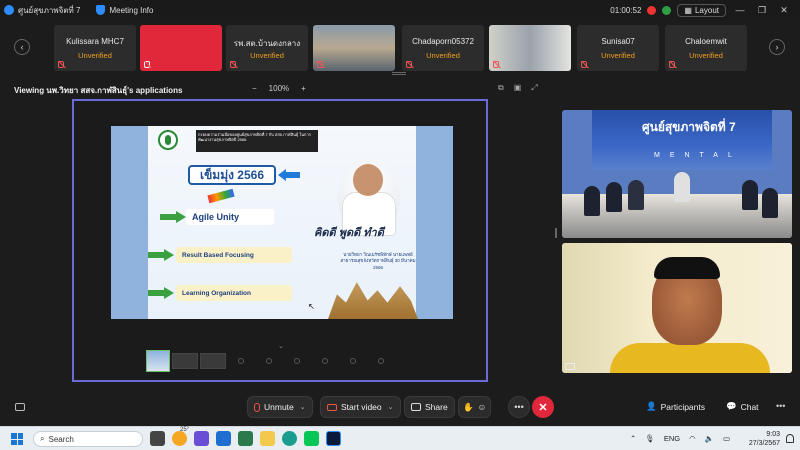 The image size is (800, 450). What do you see at coordinates (368, 180) in the screenshot?
I see `portrait-head` at bounding box center [368, 180].